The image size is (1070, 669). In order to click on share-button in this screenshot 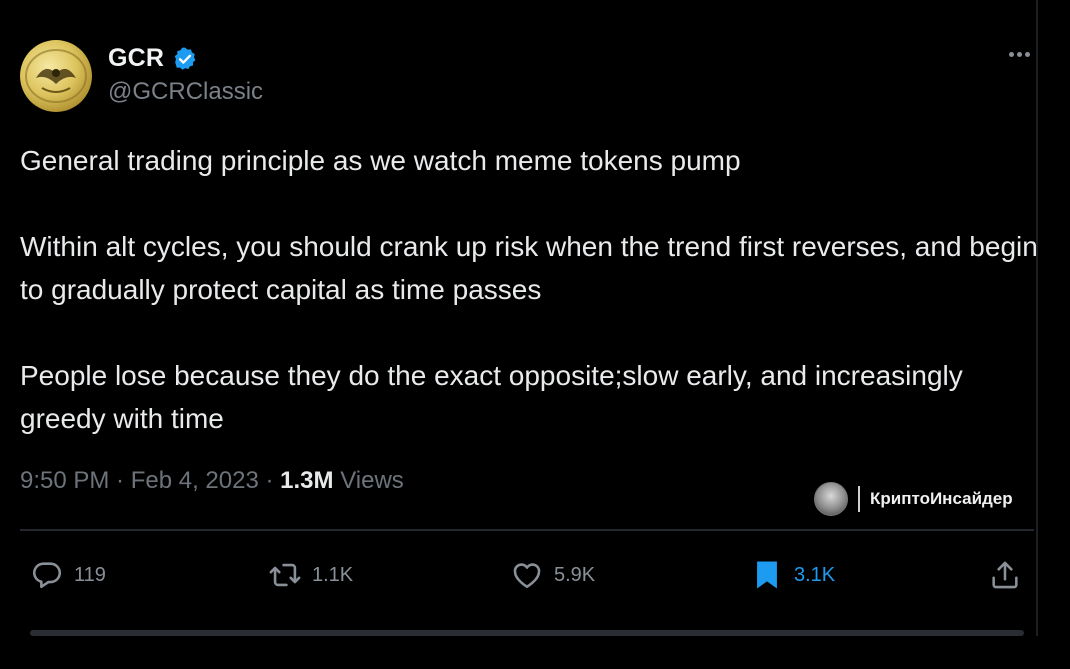, I will do `click(1005, 575)`.